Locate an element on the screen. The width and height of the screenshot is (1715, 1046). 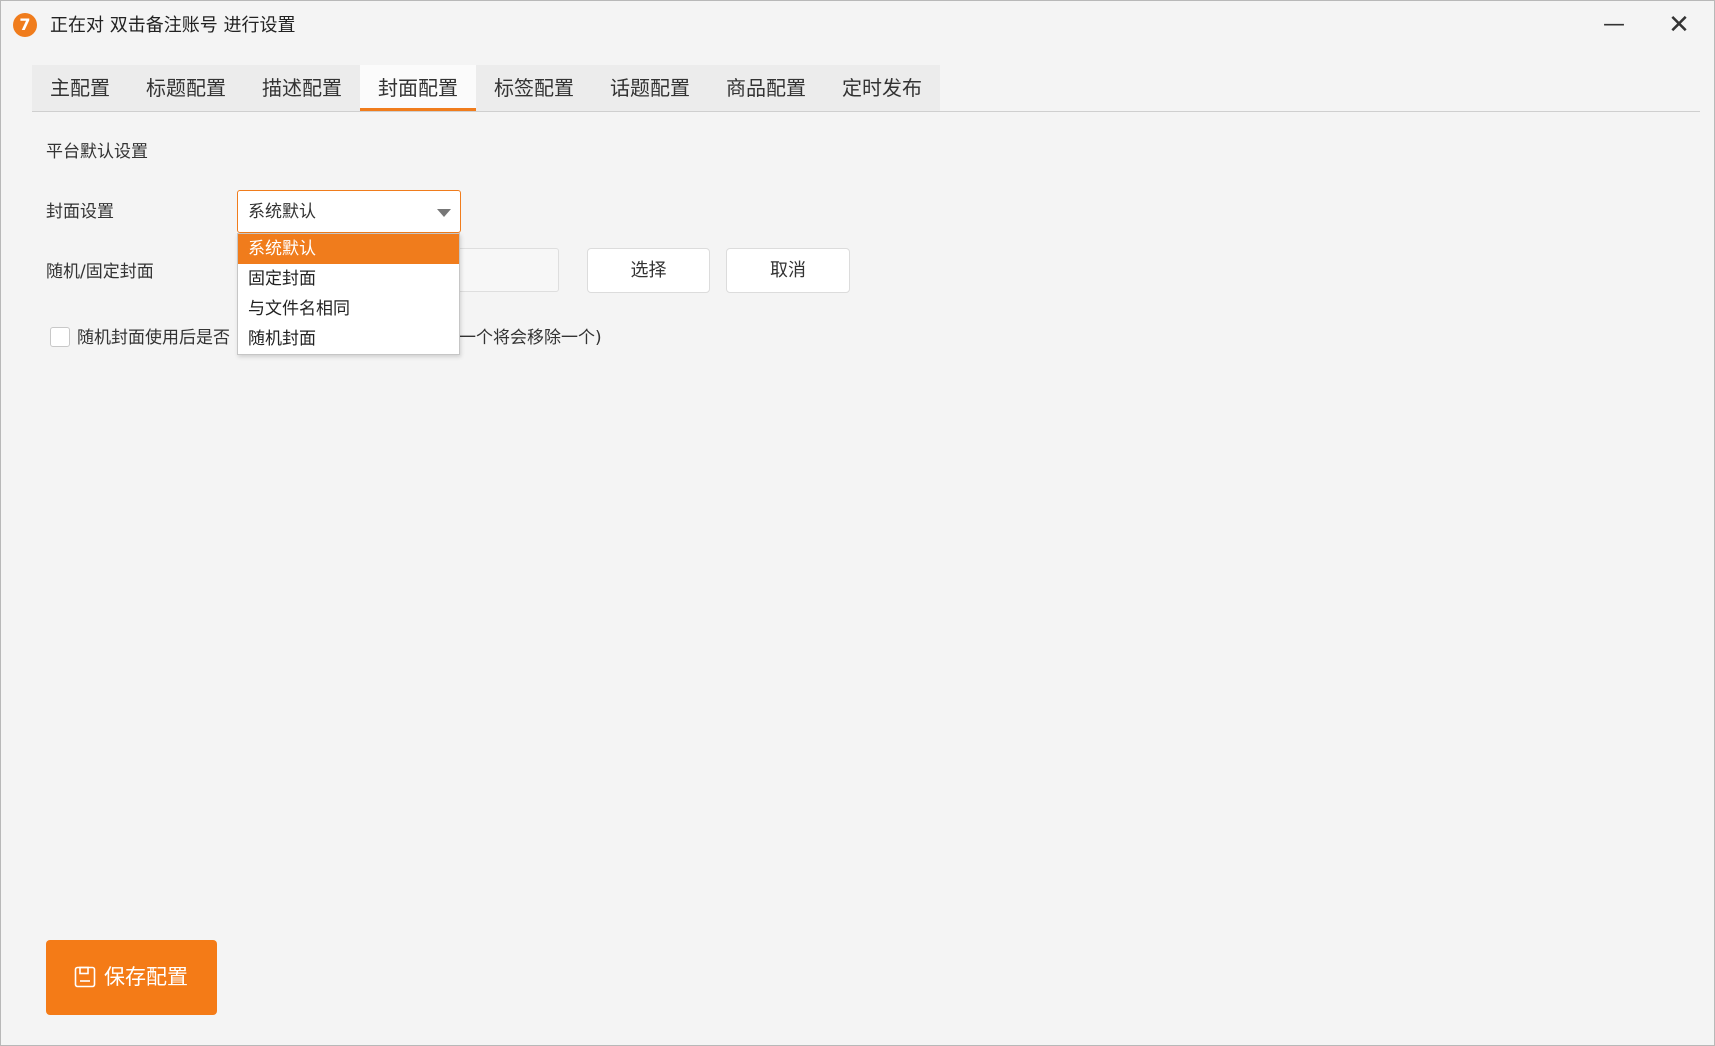
option-random-cover: 随机封面 is located at coordinates (348, 339).